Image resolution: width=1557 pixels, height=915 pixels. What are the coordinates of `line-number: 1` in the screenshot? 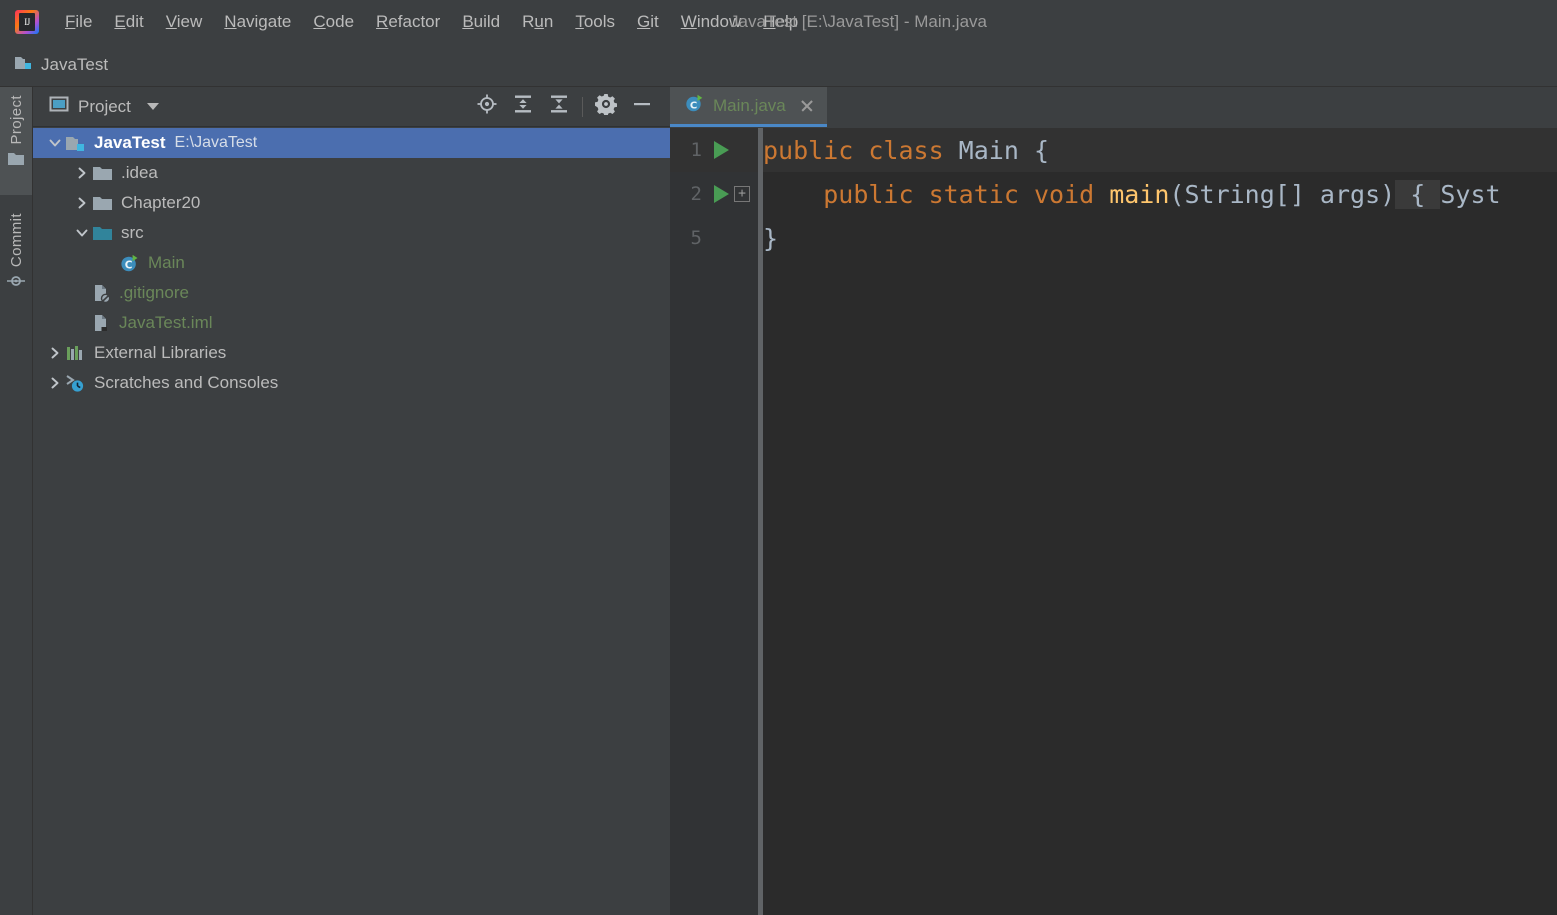 It's located at (696, 150).